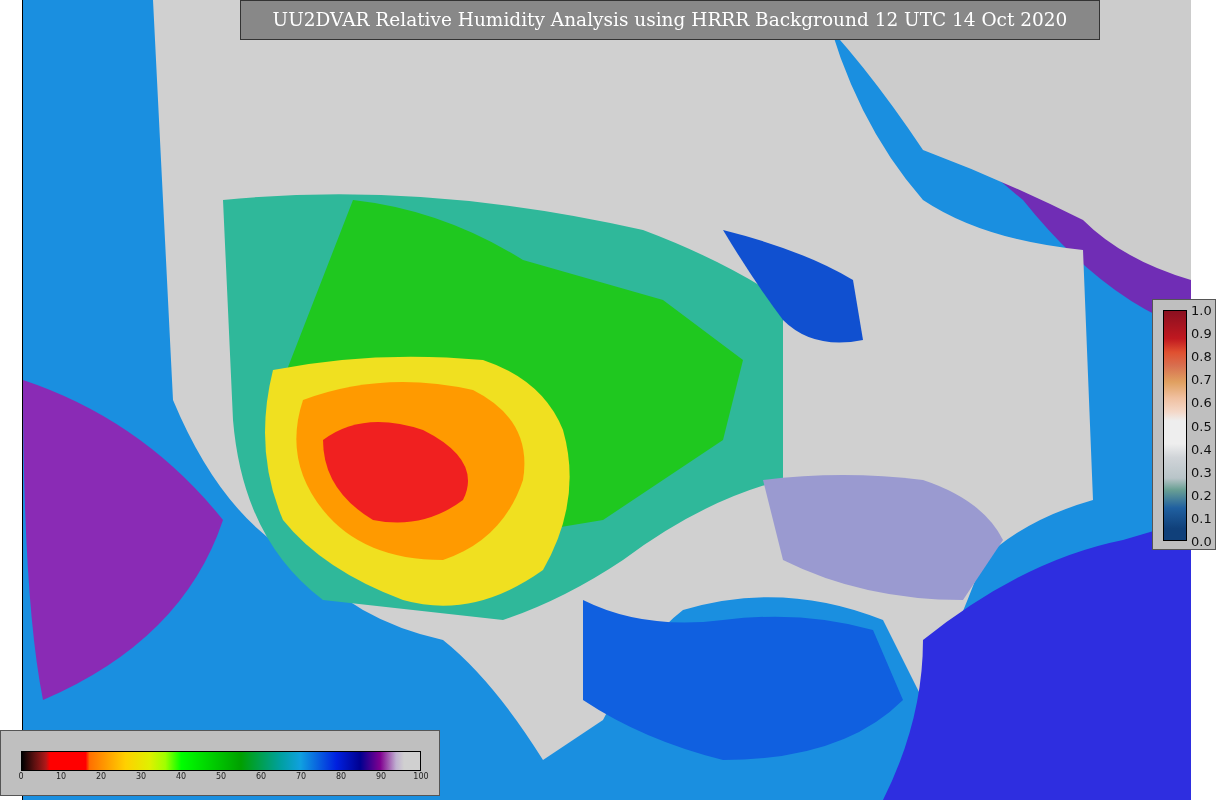 Image resolution: width=1216 pixels, height=800 pixels. What do you see at coordinates (101, 777) in the screenshot?
I see `tick-label: 20` at bounding box center [101, 777].